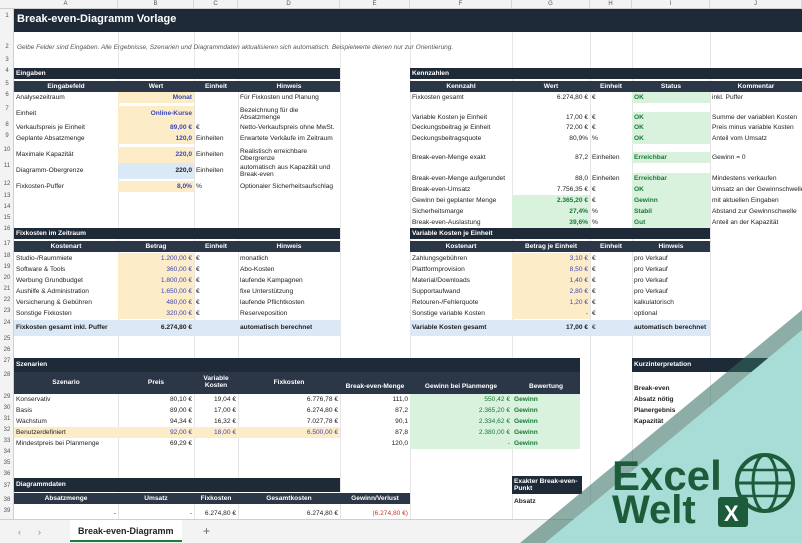  Describe the element at coordinates (225, 399) in the screenshot. I see `scenario-varcost: 19,04 €` at that location.